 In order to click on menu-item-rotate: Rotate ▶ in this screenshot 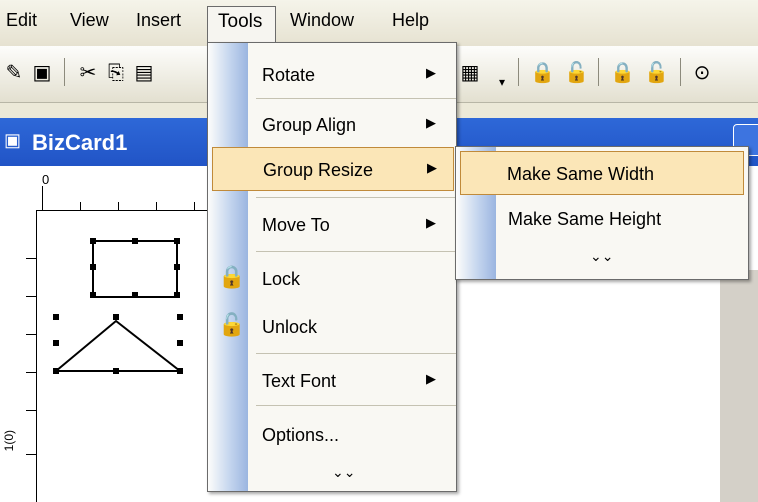, I will do `click(332, 75)`.